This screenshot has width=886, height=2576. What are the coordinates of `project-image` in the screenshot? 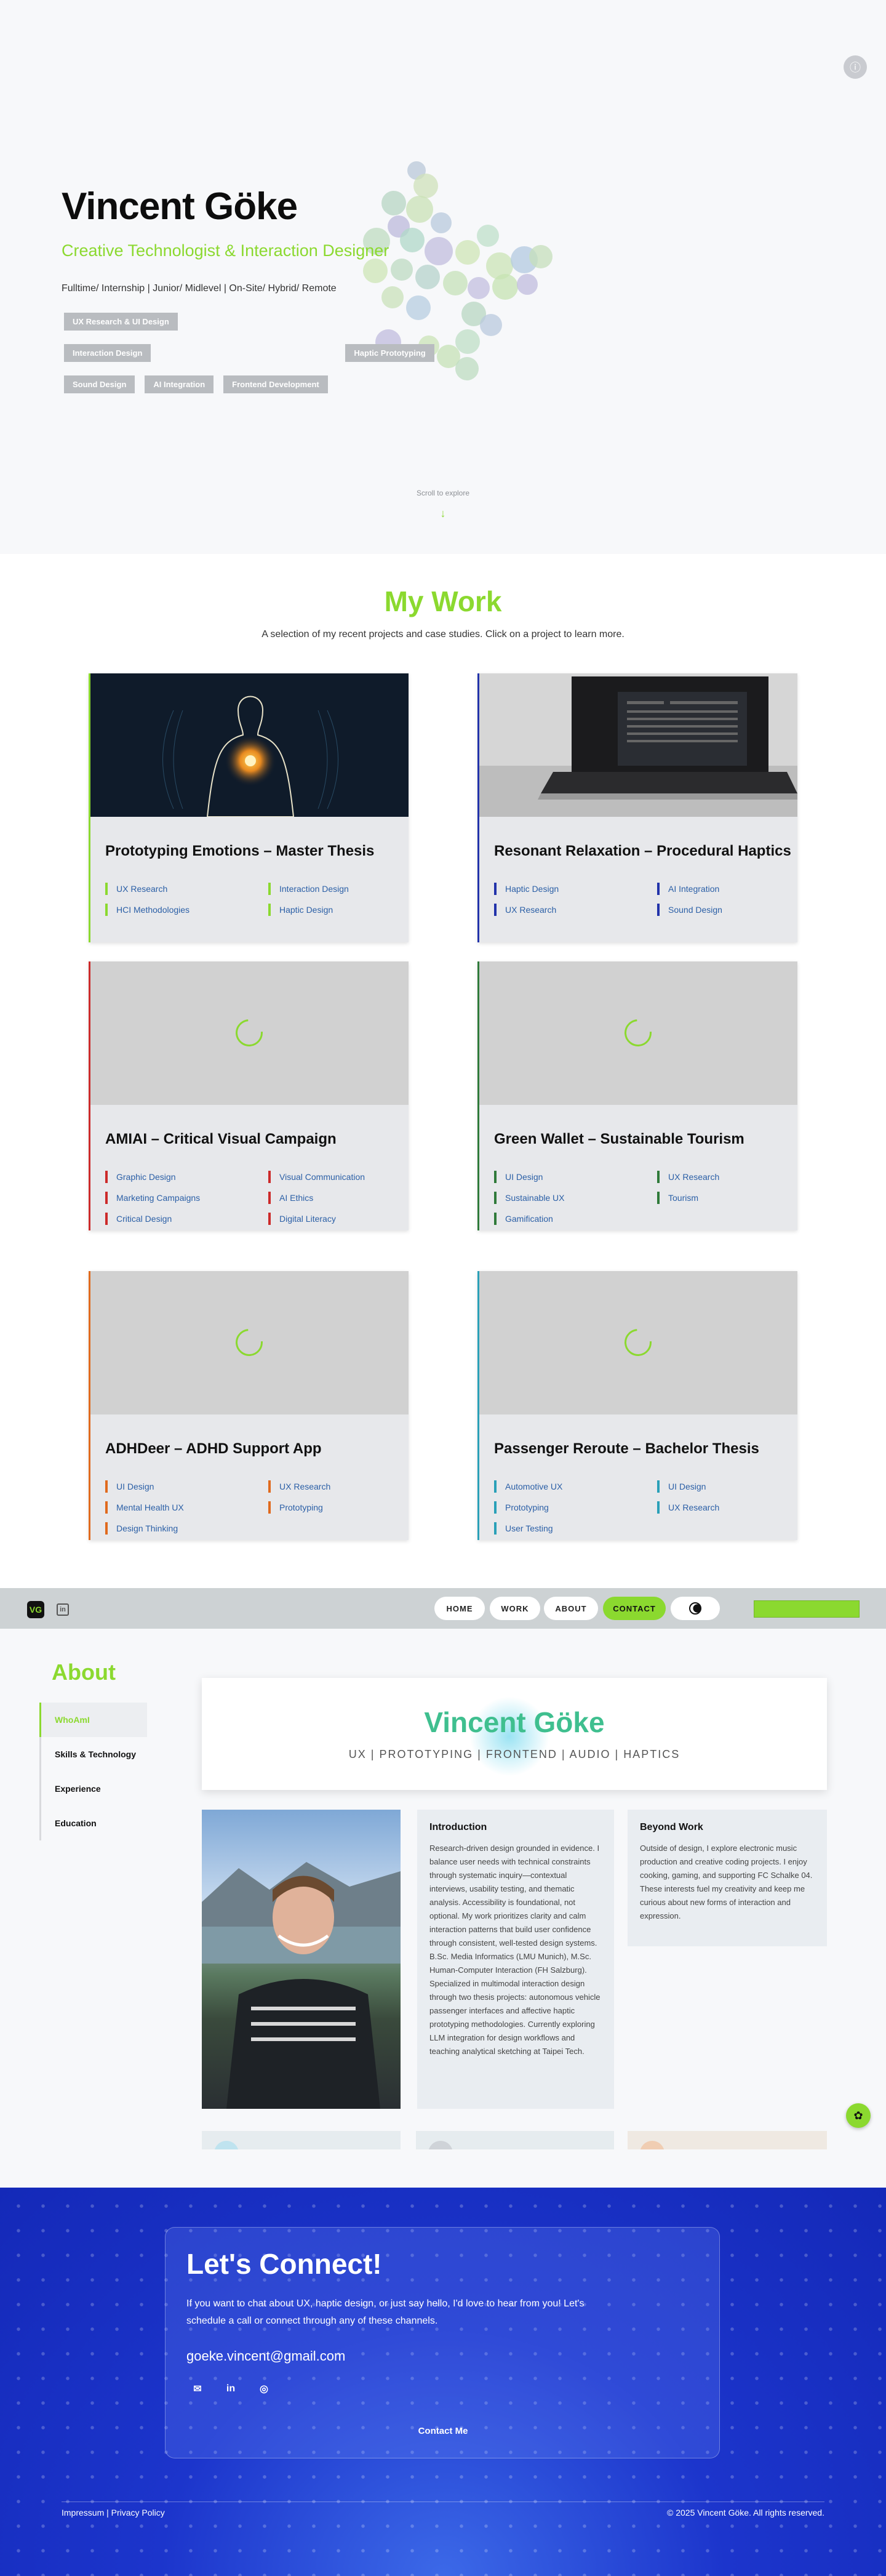 It's located at (249, 745).